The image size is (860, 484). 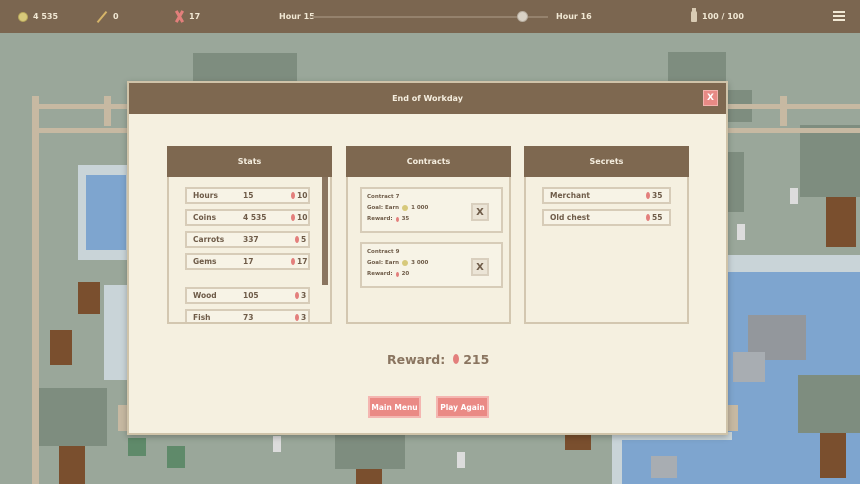 I want to click on contract-goal: Goal: Earn 3 000, so click(x=397, y=263).